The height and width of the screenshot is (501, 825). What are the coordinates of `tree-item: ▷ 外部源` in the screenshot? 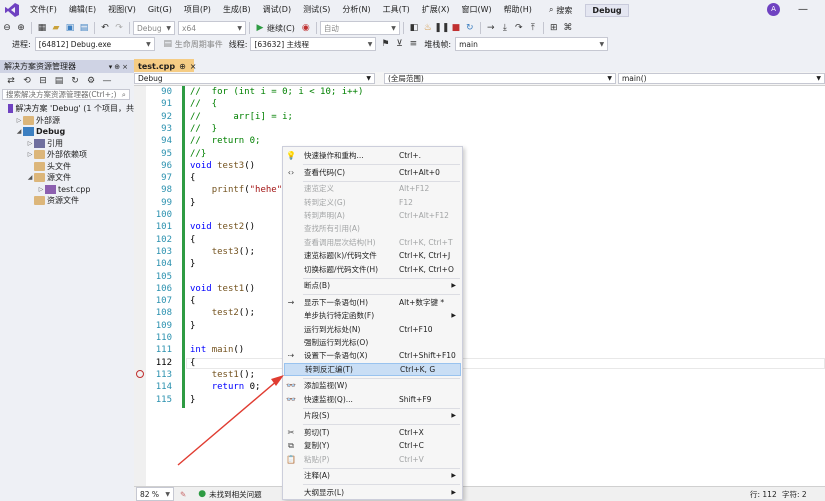 It's located at (67, 121).